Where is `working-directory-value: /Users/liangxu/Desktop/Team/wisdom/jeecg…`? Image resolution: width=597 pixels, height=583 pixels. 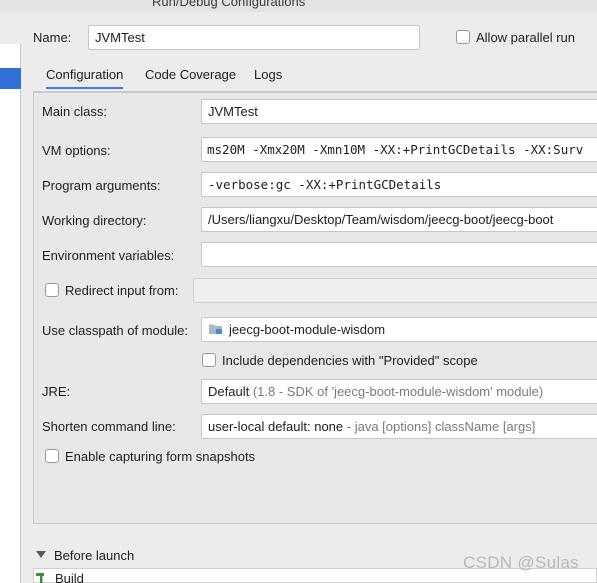
working-directory-value: /Users/liangxu/Desktop/Team/wisdom/jeecg… is located at coordinates (381, 219).